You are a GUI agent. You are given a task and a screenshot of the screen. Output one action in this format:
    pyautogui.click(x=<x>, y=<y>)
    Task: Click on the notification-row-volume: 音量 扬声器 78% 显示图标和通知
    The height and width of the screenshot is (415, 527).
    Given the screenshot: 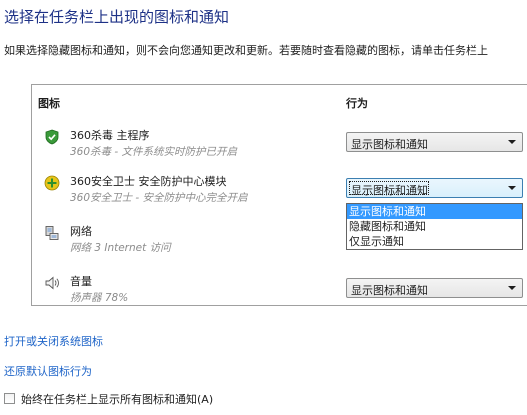 What is the action you would take?
    pyautogui.click(x=279, y=293)
    